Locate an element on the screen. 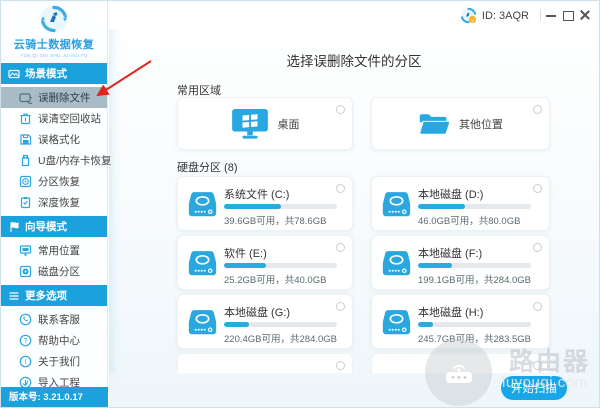 Image resolution: width=600 pixels, height=408 pixels. scene-mode-items: 误删除文件 误清空回收站 误格式化 U盘/内存卡恢复 分区恢复 深度恢复 is located at coordinates (56, 150).